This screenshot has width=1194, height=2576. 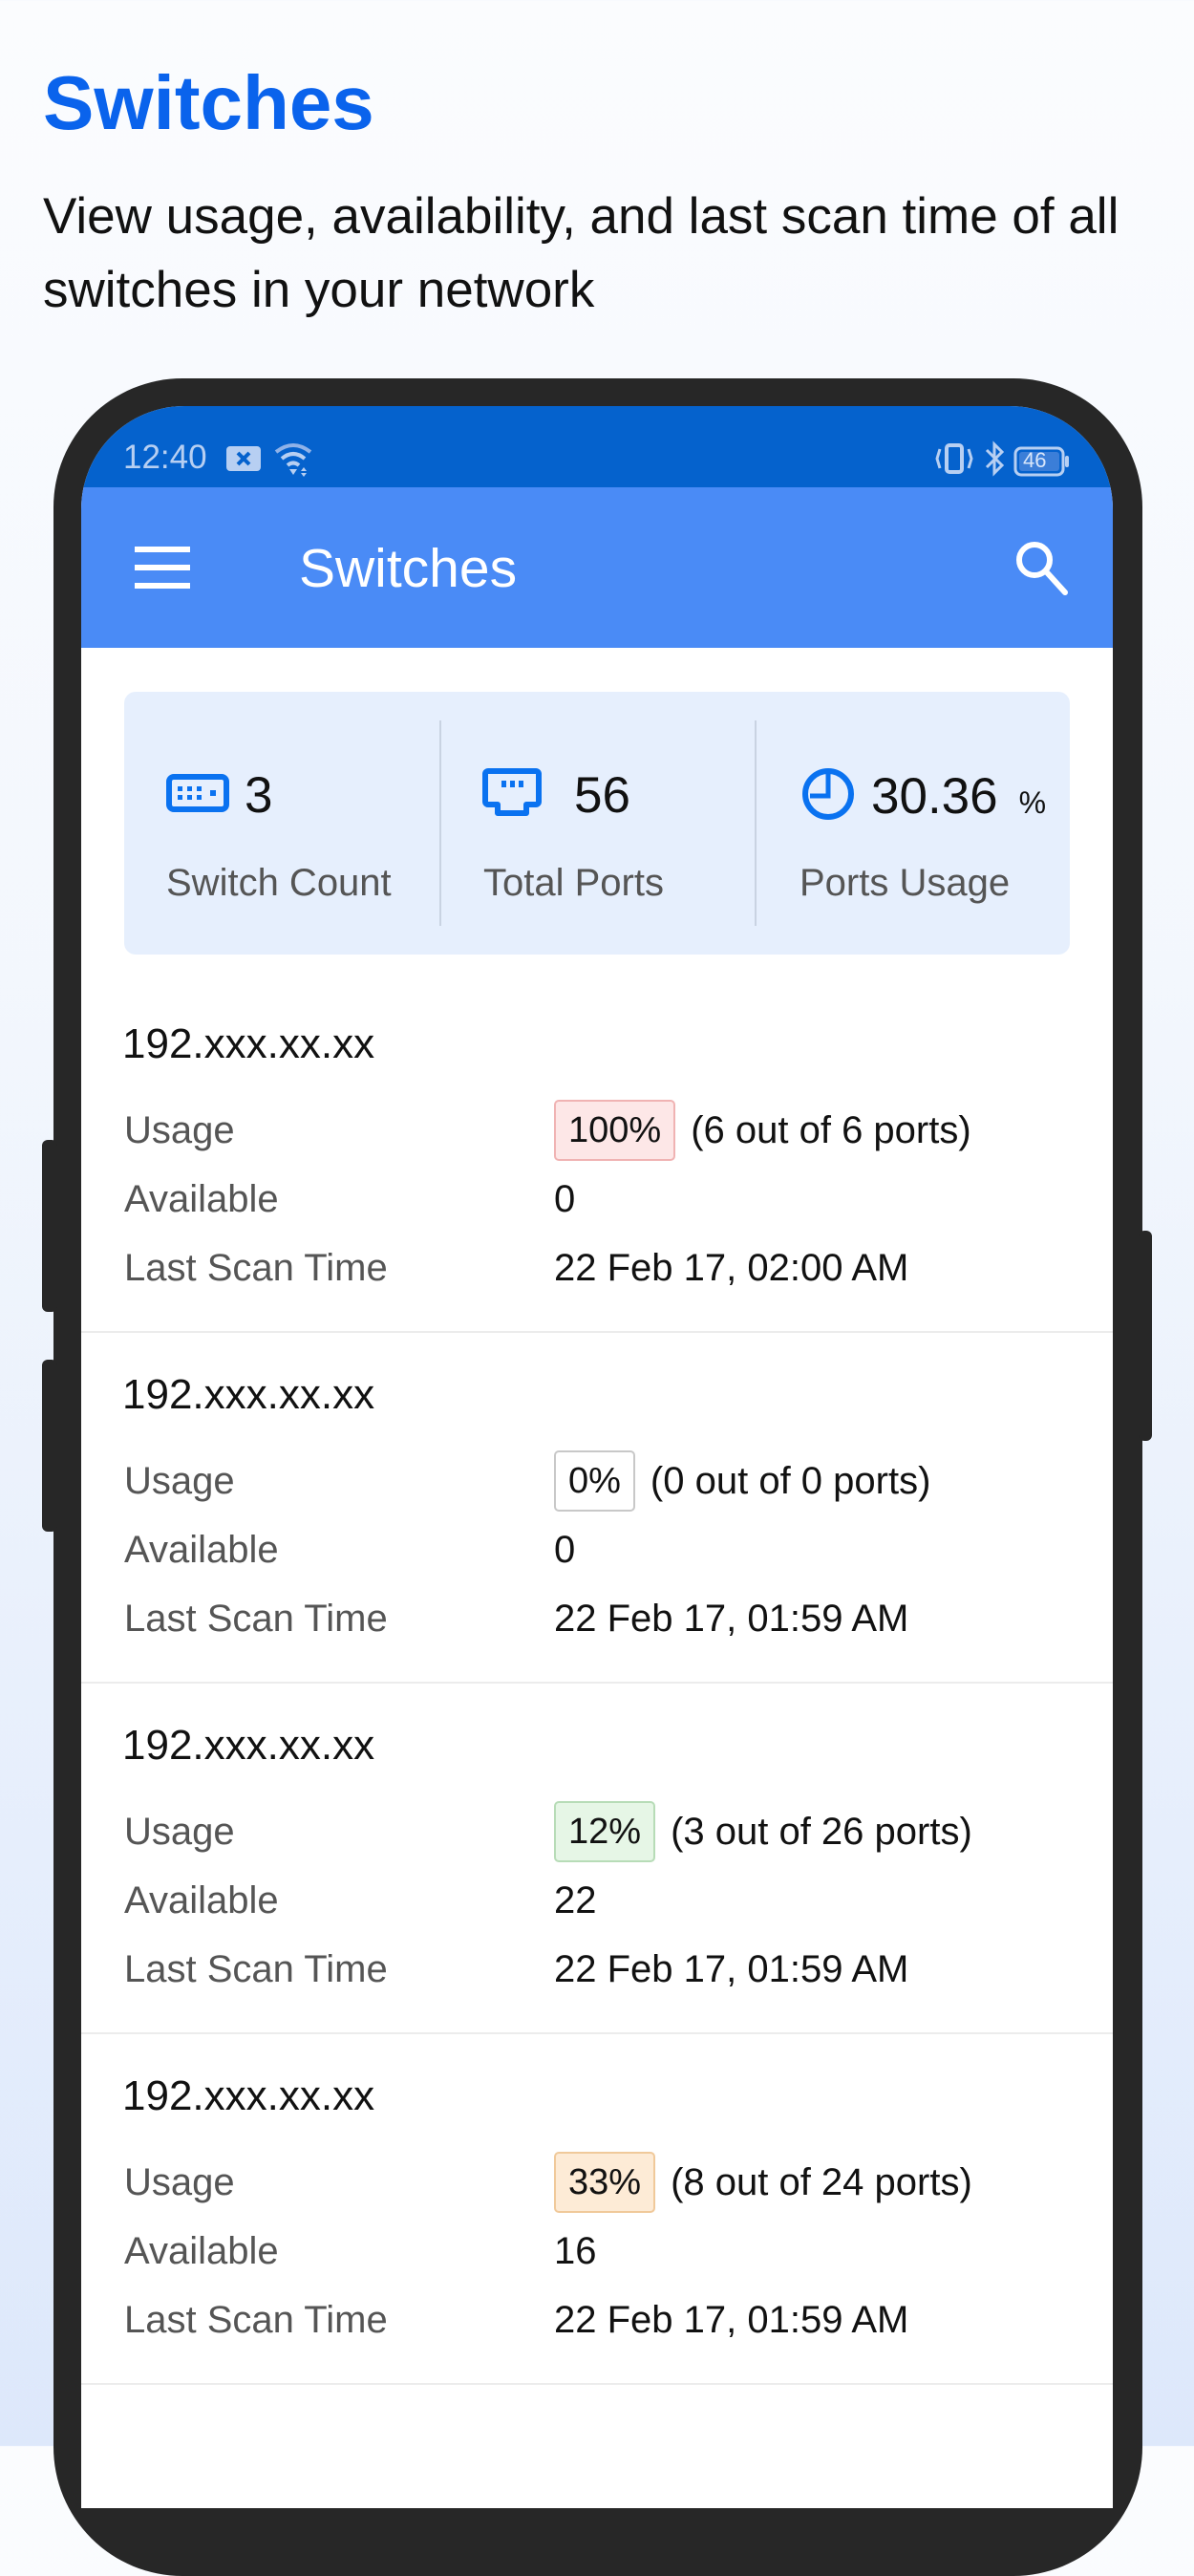 I want to click on summary-value: 30.36, so click(x=934, y=796).